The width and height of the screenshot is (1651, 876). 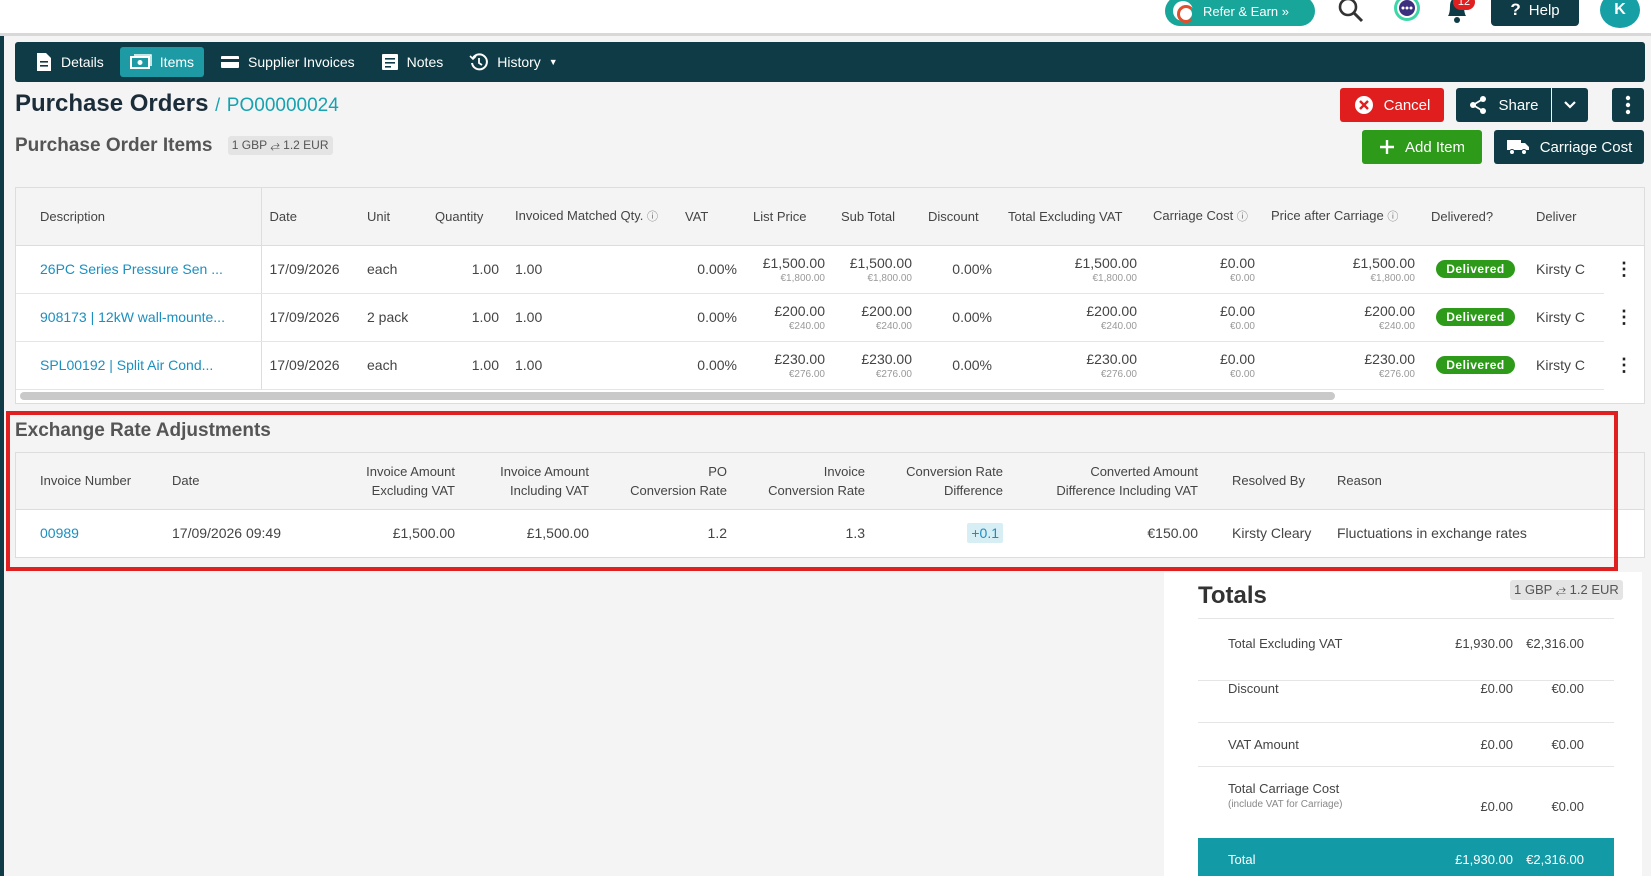 I want to click on col-delivered-by: Deliver, so click(x=1586, y=217).